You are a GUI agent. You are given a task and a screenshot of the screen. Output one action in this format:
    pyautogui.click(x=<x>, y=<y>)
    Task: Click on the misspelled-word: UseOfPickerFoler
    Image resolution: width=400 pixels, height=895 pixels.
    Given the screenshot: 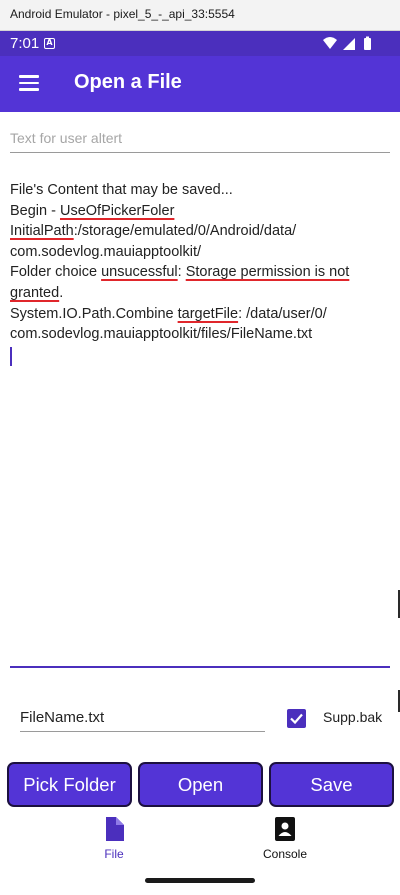 What is the action you would take?
    pyautogui.click(x=117, y=210)
    